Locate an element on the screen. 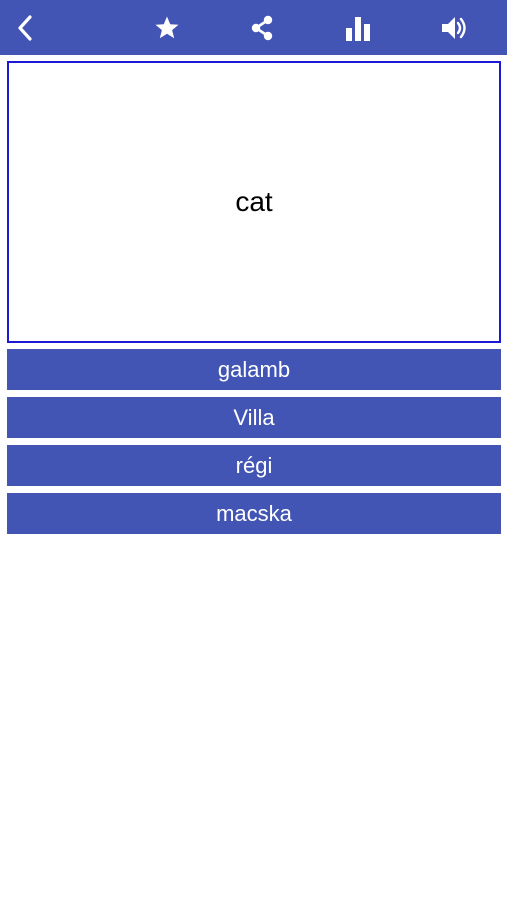 The image size is (507, 900). share-button is located at coordinates (262, 27).